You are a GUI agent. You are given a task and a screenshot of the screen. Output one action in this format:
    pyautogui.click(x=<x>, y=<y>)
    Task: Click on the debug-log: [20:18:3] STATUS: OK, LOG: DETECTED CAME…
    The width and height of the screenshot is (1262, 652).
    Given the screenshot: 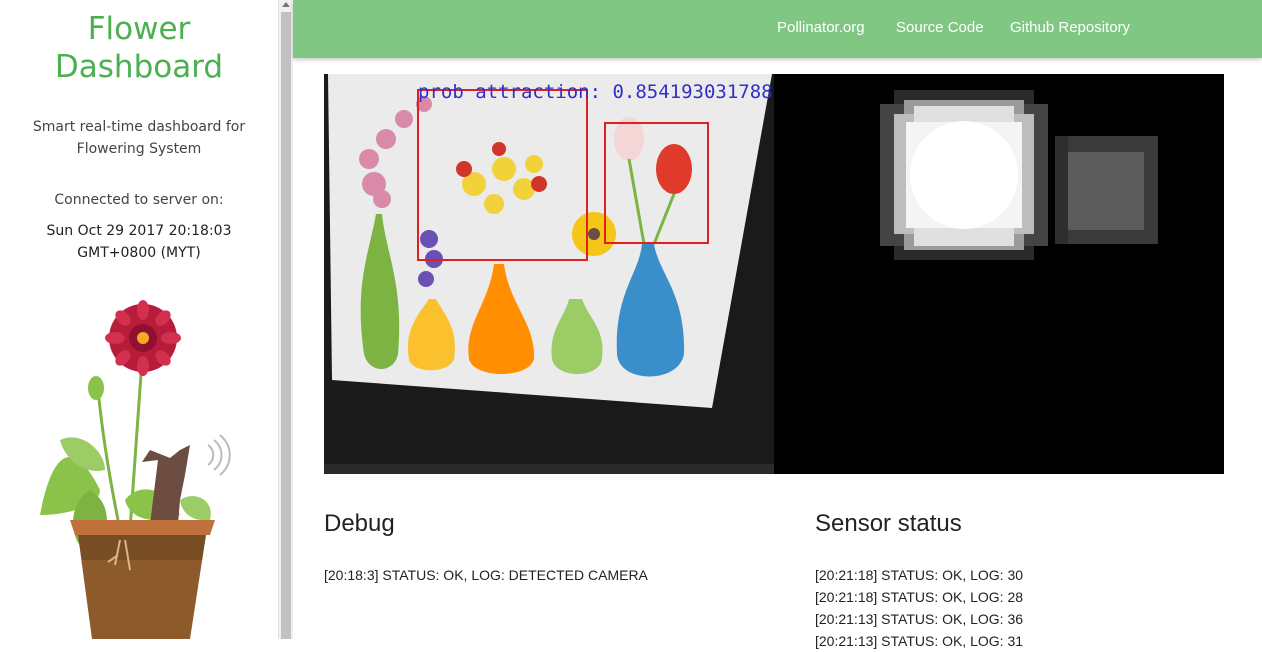 What is the action you would take?
    pyautogui.click(x=486, y=575)
    